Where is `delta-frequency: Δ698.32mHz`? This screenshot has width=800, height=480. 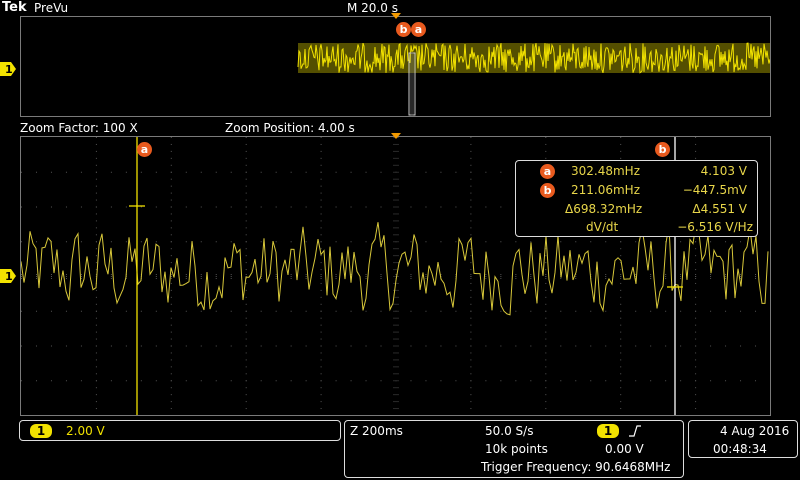 delta-frequency: Δ698.32mHz is located at coordinates (604, 209).